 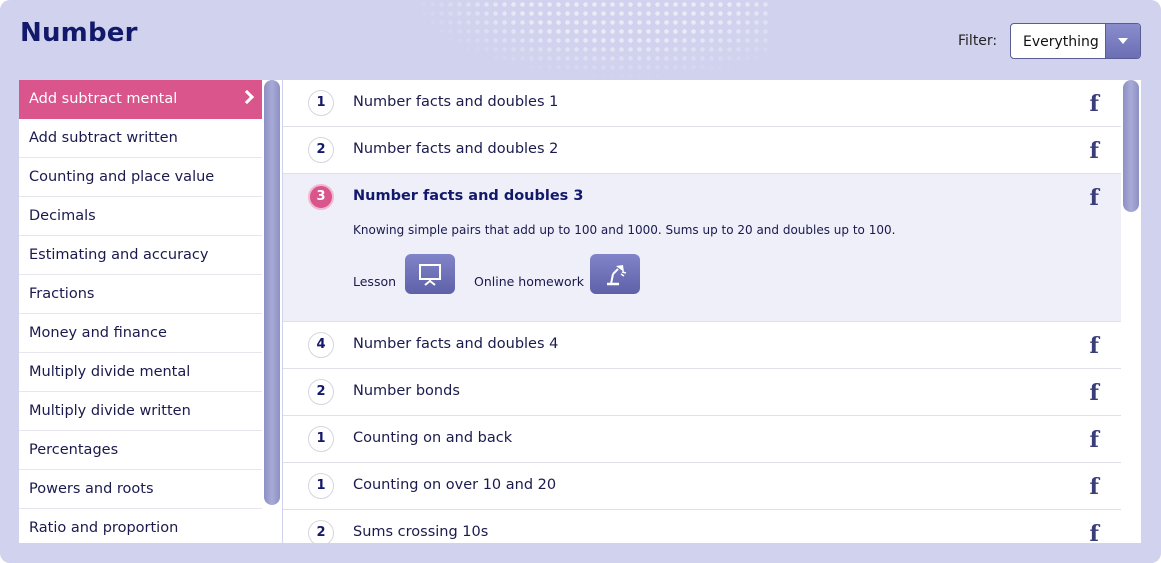 What do you see at coordinates (140, 216) in the screenshot?
I see `sidebar-item-decimals: Decimals` at bounding box center [140, 216].